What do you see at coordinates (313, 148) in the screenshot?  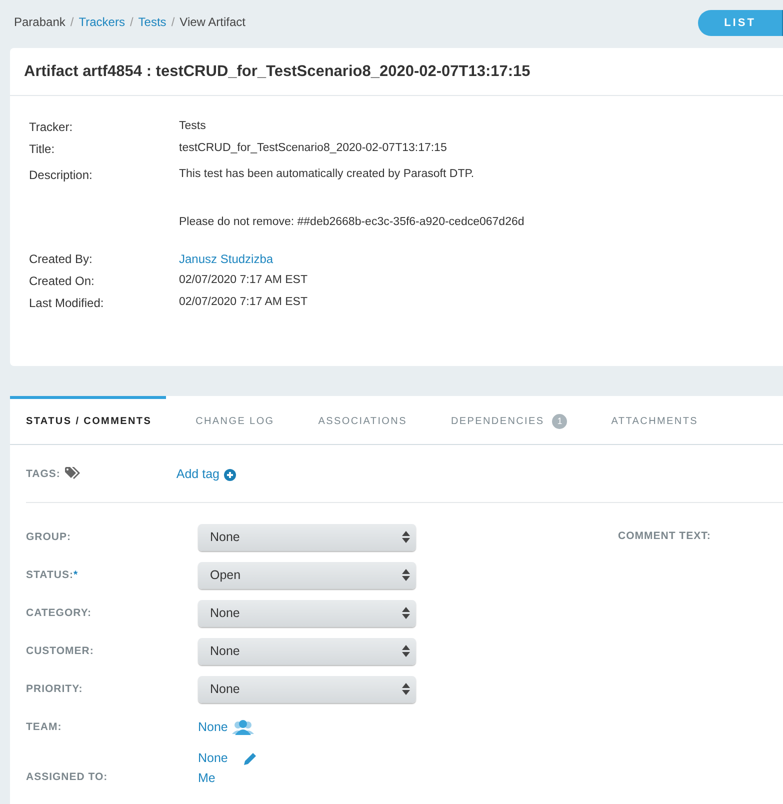 I see `detail-value: testCRUD_for_TestScenario8_2020-02-07T13:17:15` at bounding box center [313, 148].